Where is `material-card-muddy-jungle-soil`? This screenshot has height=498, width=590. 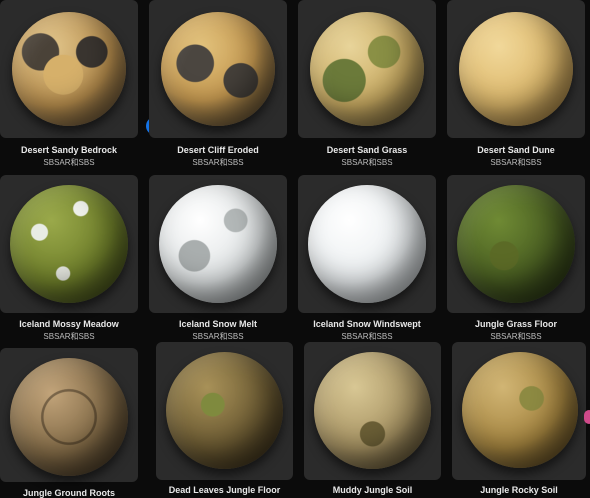 material-card-muddy-jungle-soil is located at coordinates (372, 411).